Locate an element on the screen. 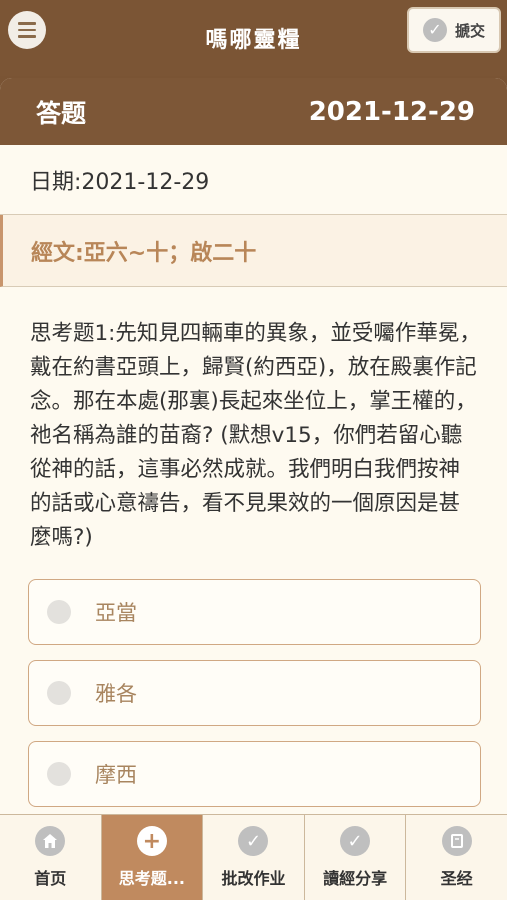 This screenshot has width=507, height=900. tab-bible: 圣经 is located at coordinates (456, 857).